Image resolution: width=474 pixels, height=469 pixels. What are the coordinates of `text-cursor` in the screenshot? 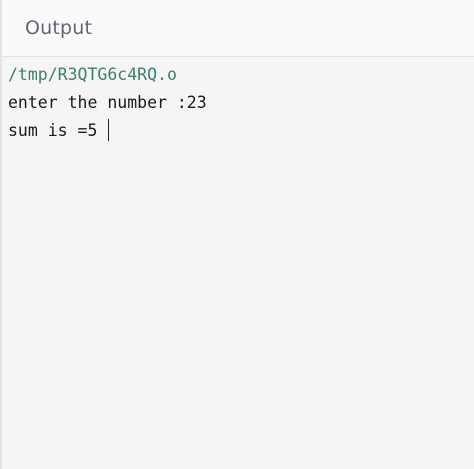 It's located at (109, 130).